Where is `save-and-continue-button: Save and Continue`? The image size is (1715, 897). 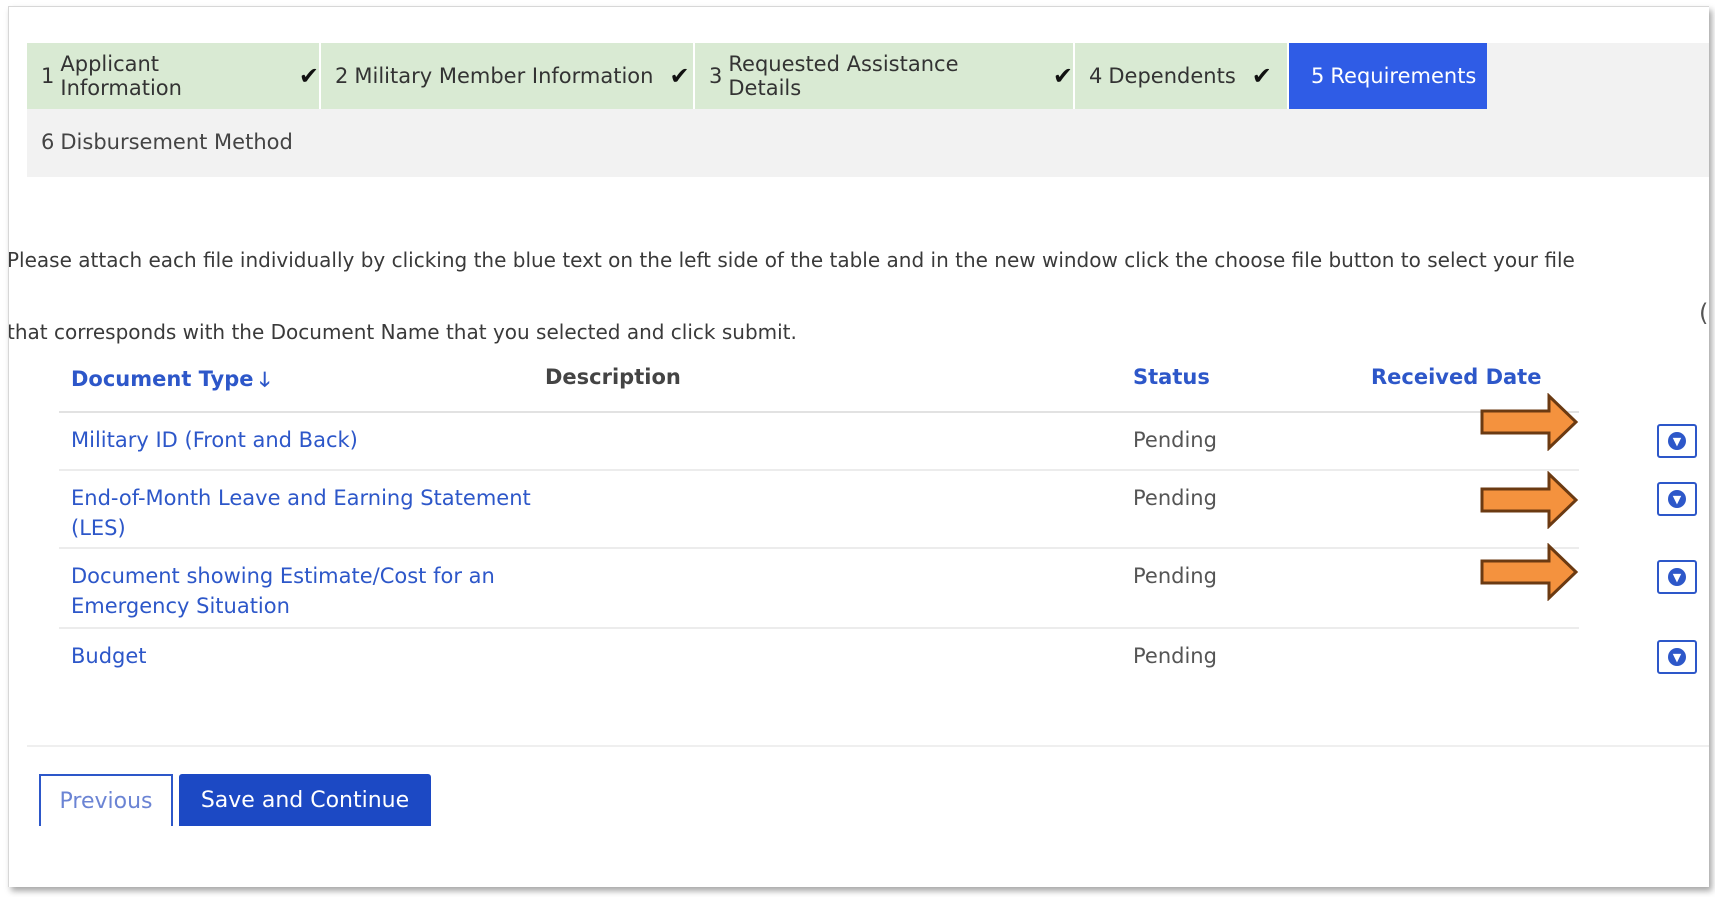 save-and-continue-button: Save and Continue is located at coordinates (305, 800).